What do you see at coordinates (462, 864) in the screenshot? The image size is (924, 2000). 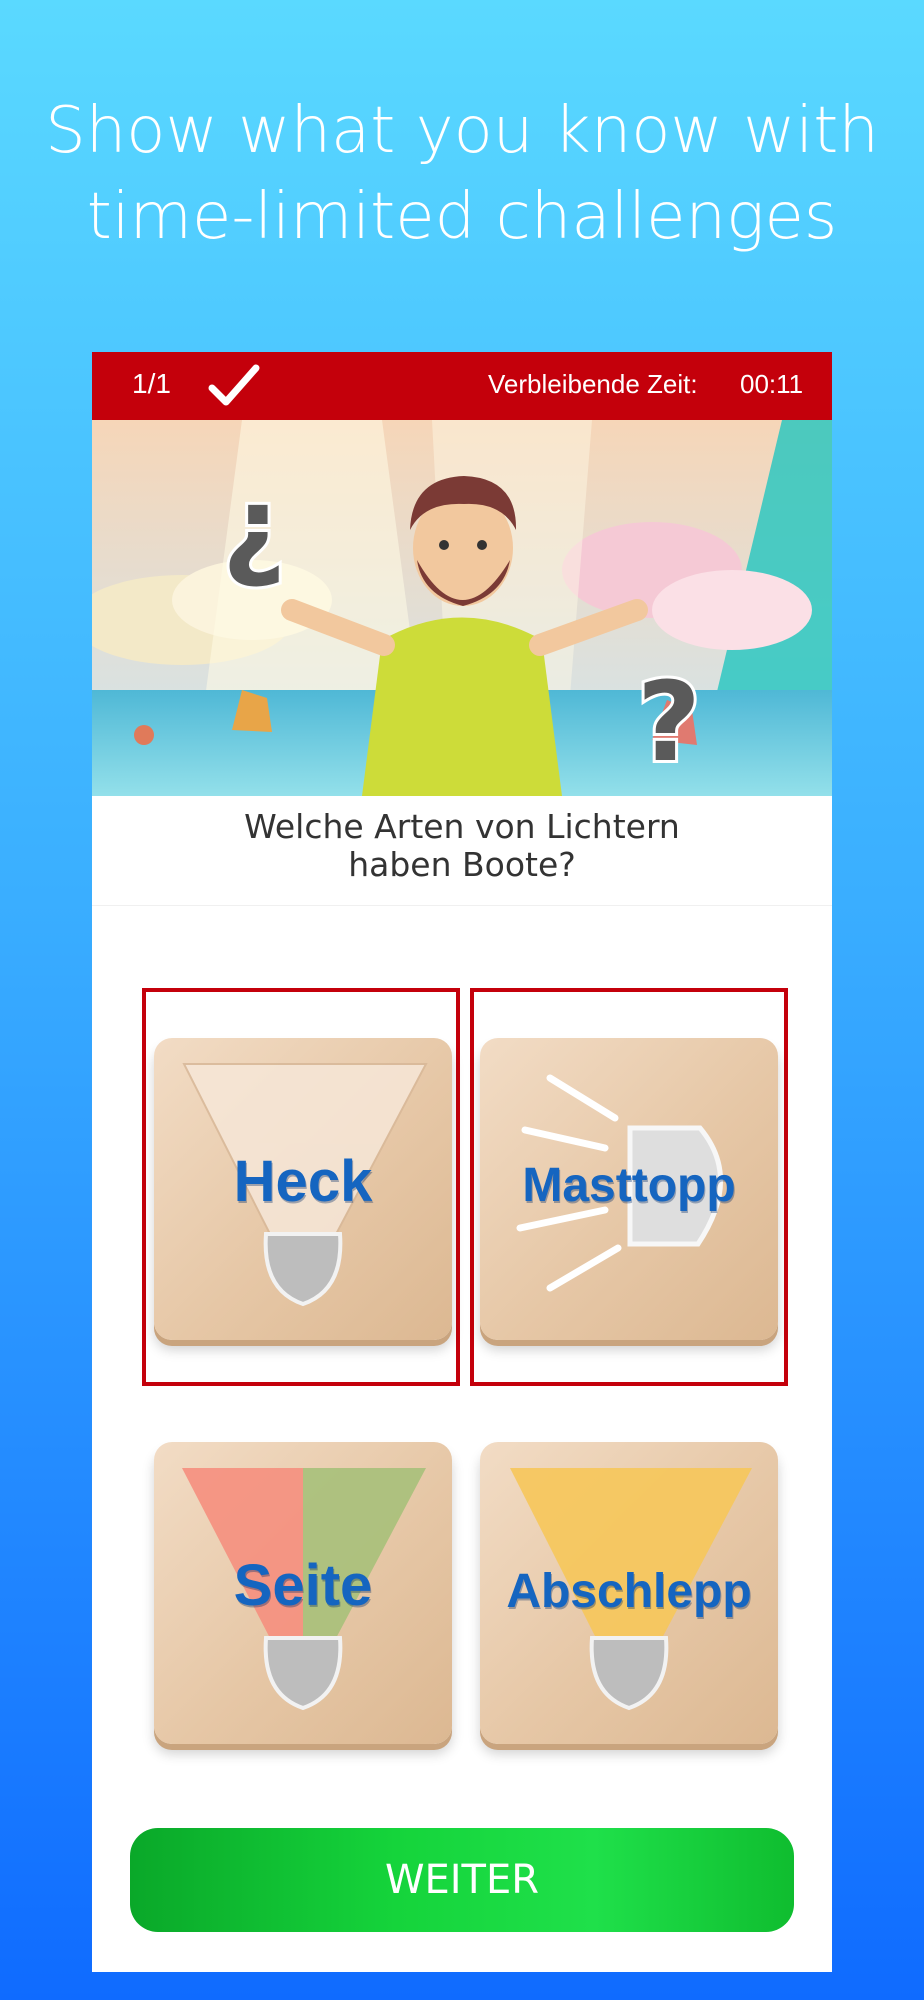 I see `question-line-2: haben Boote?` at bounding box center [462, 864].